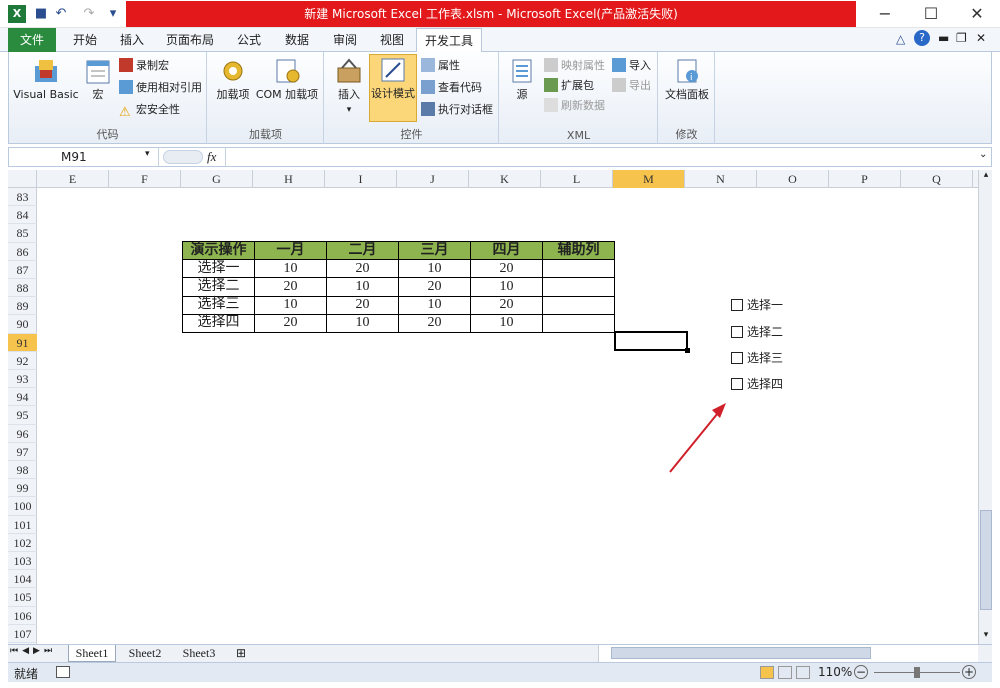  I want to click on row-header-106: 106, so click(22, 616).